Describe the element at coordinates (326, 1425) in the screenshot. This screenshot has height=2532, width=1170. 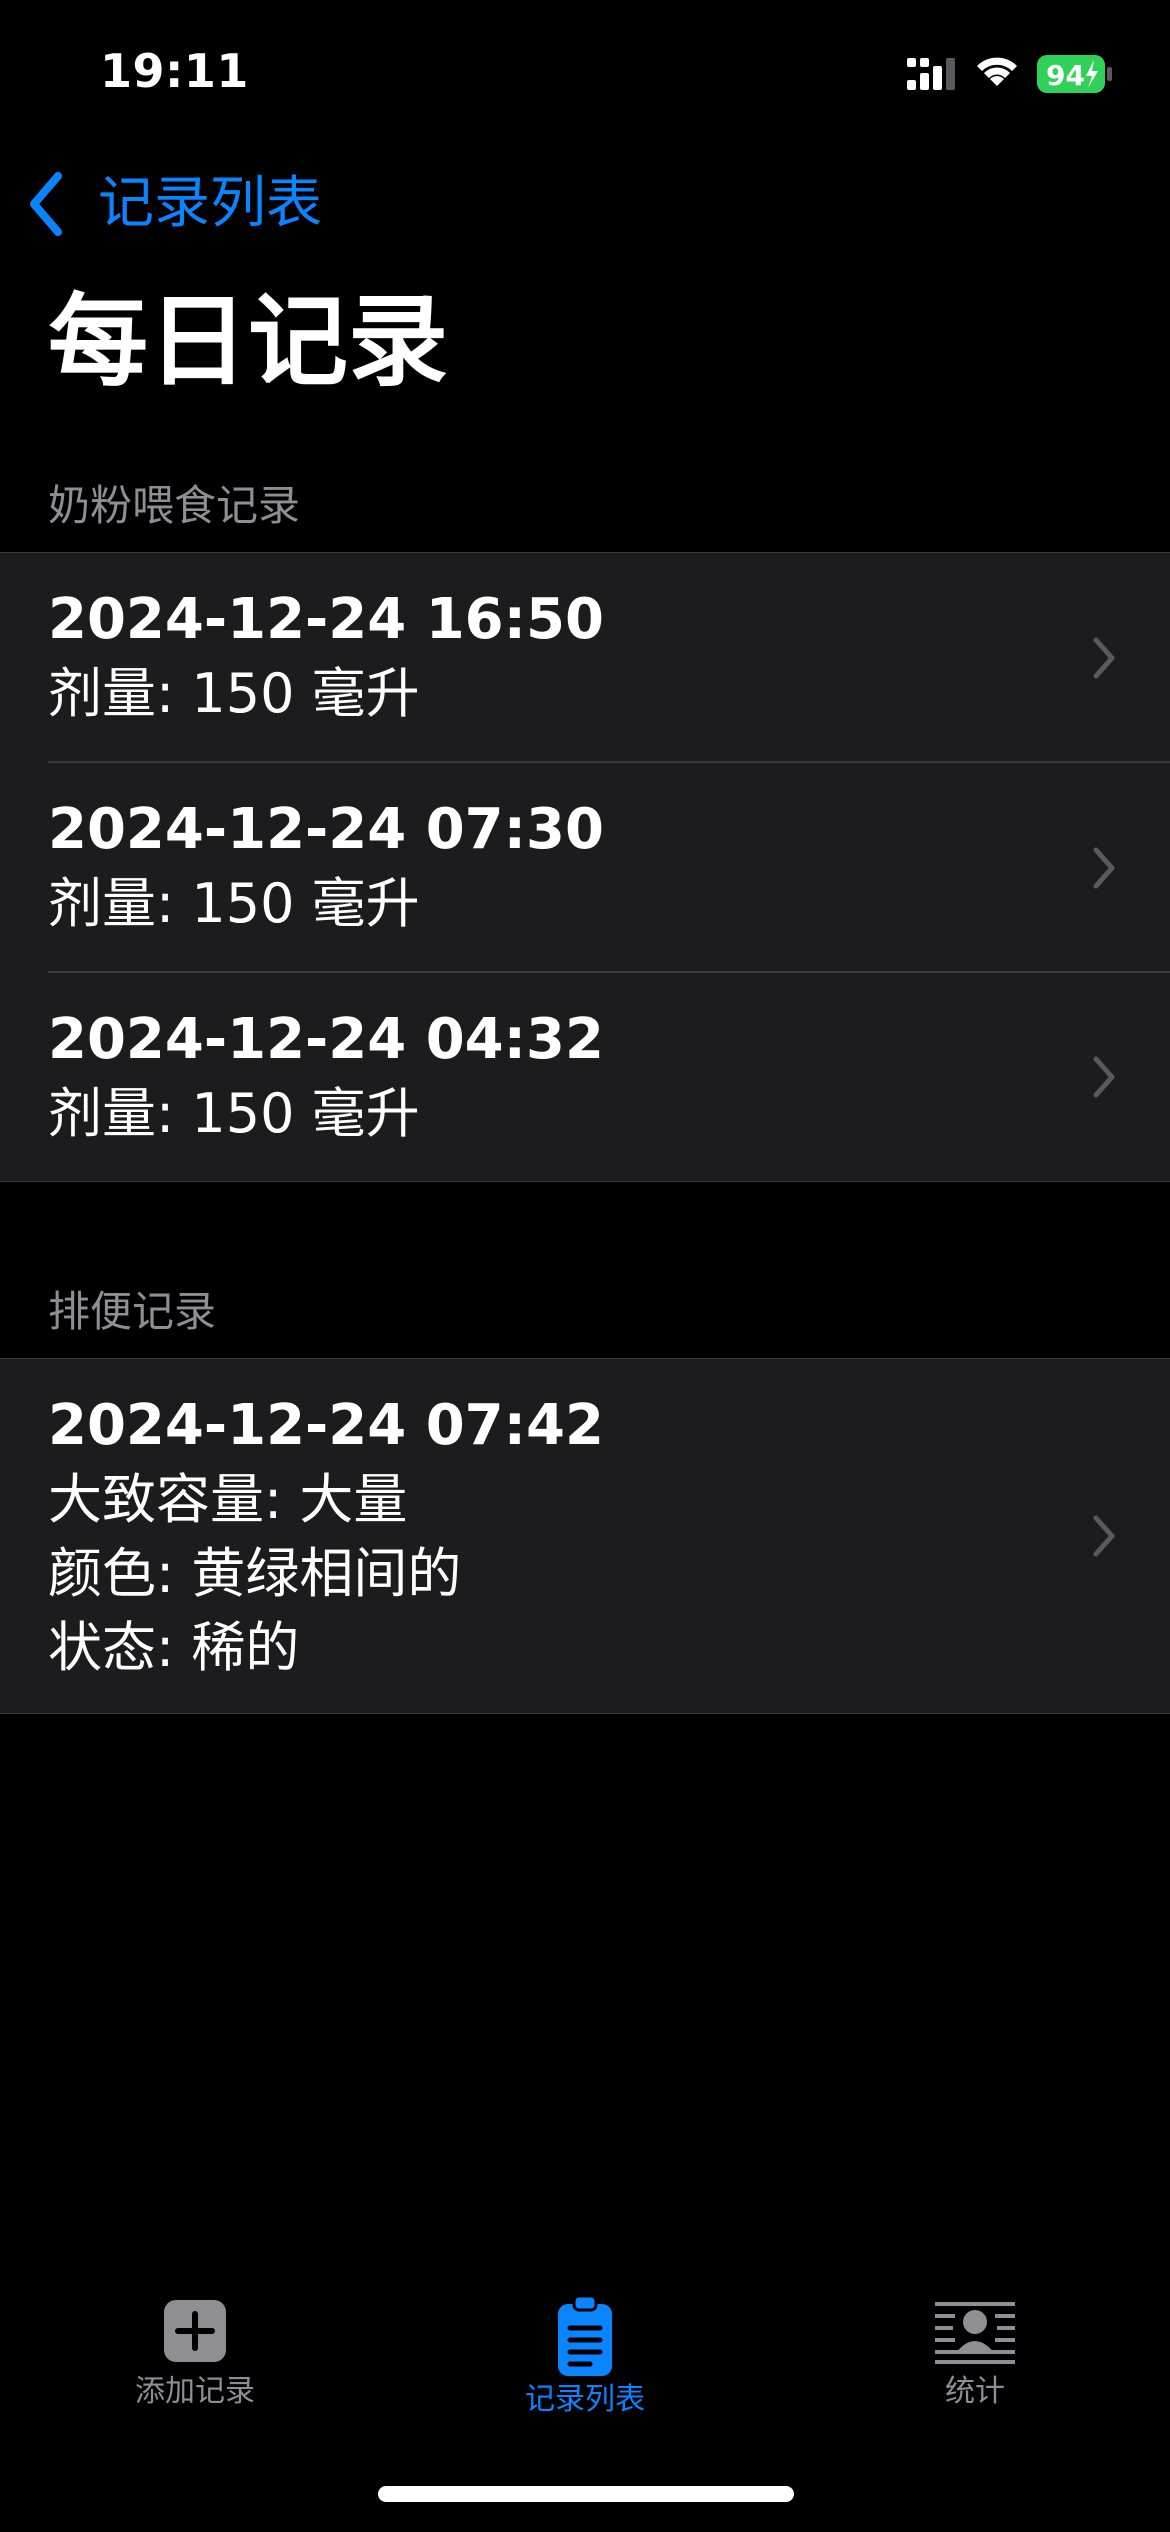
I see `row-date: 2024-12-24 07:42` at that location.